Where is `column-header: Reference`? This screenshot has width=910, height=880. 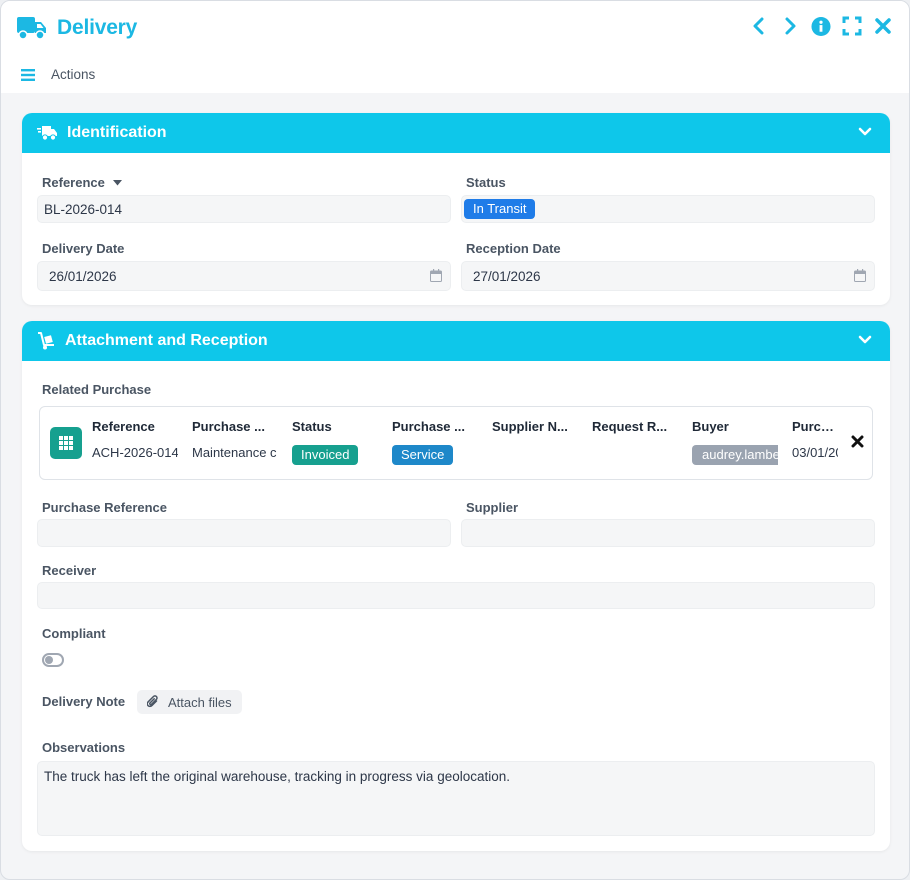
column-header: Reference is located at coordinates (123, 426).